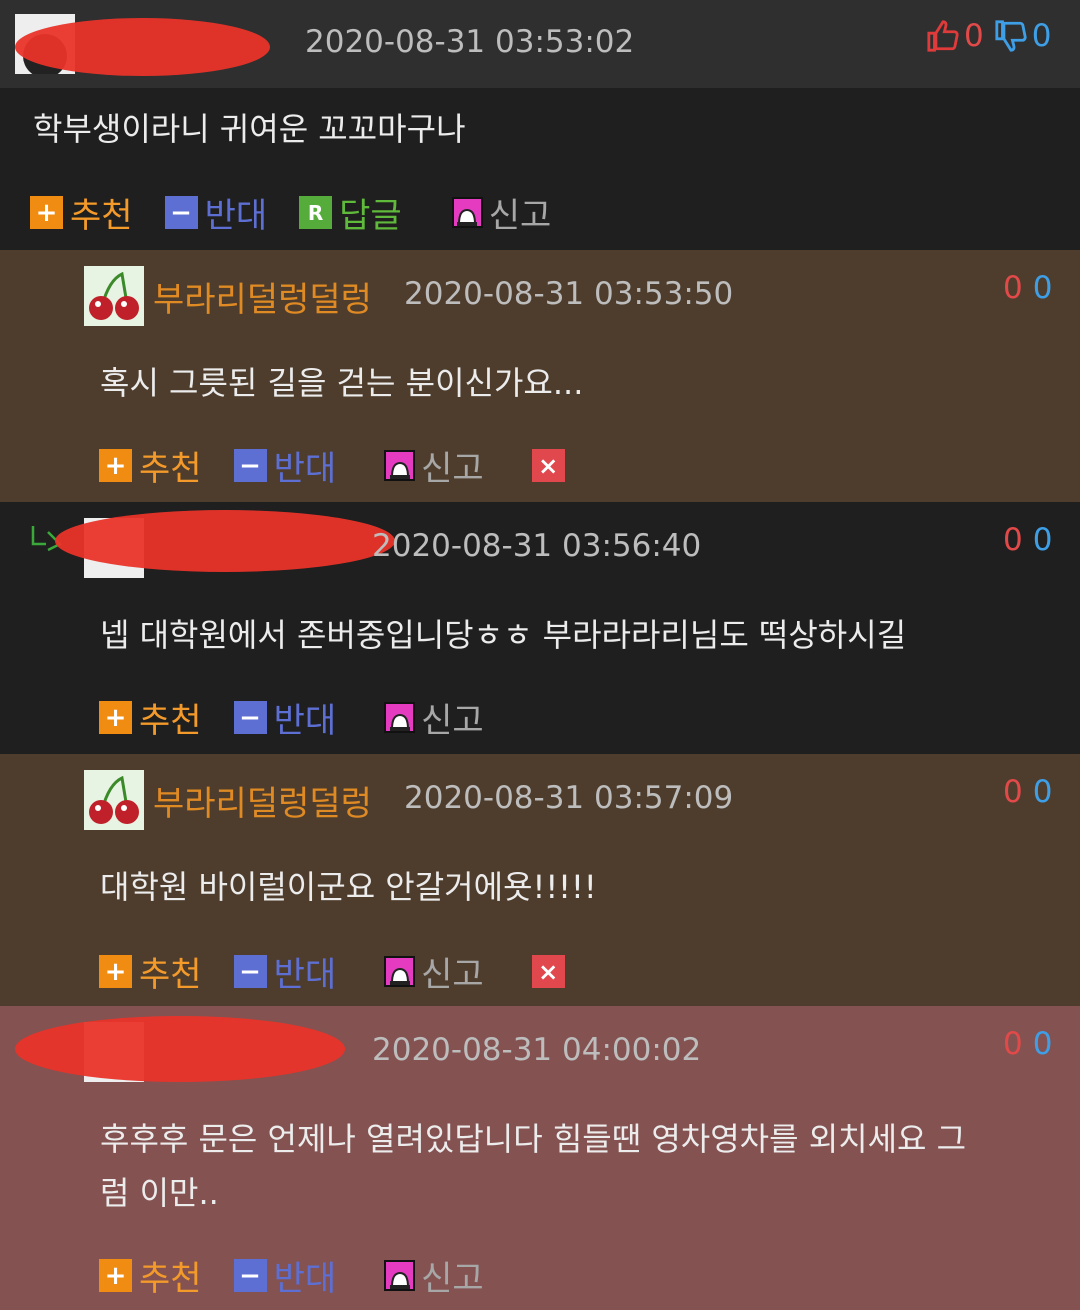 This screenshot has width=1080, height=1310. What do you see at coordinates (249, 129) in the screenshot?
I see `comment-text: 학부생이라니 귀여운 꼬꼬마구나` at bounding box center [249, 129].